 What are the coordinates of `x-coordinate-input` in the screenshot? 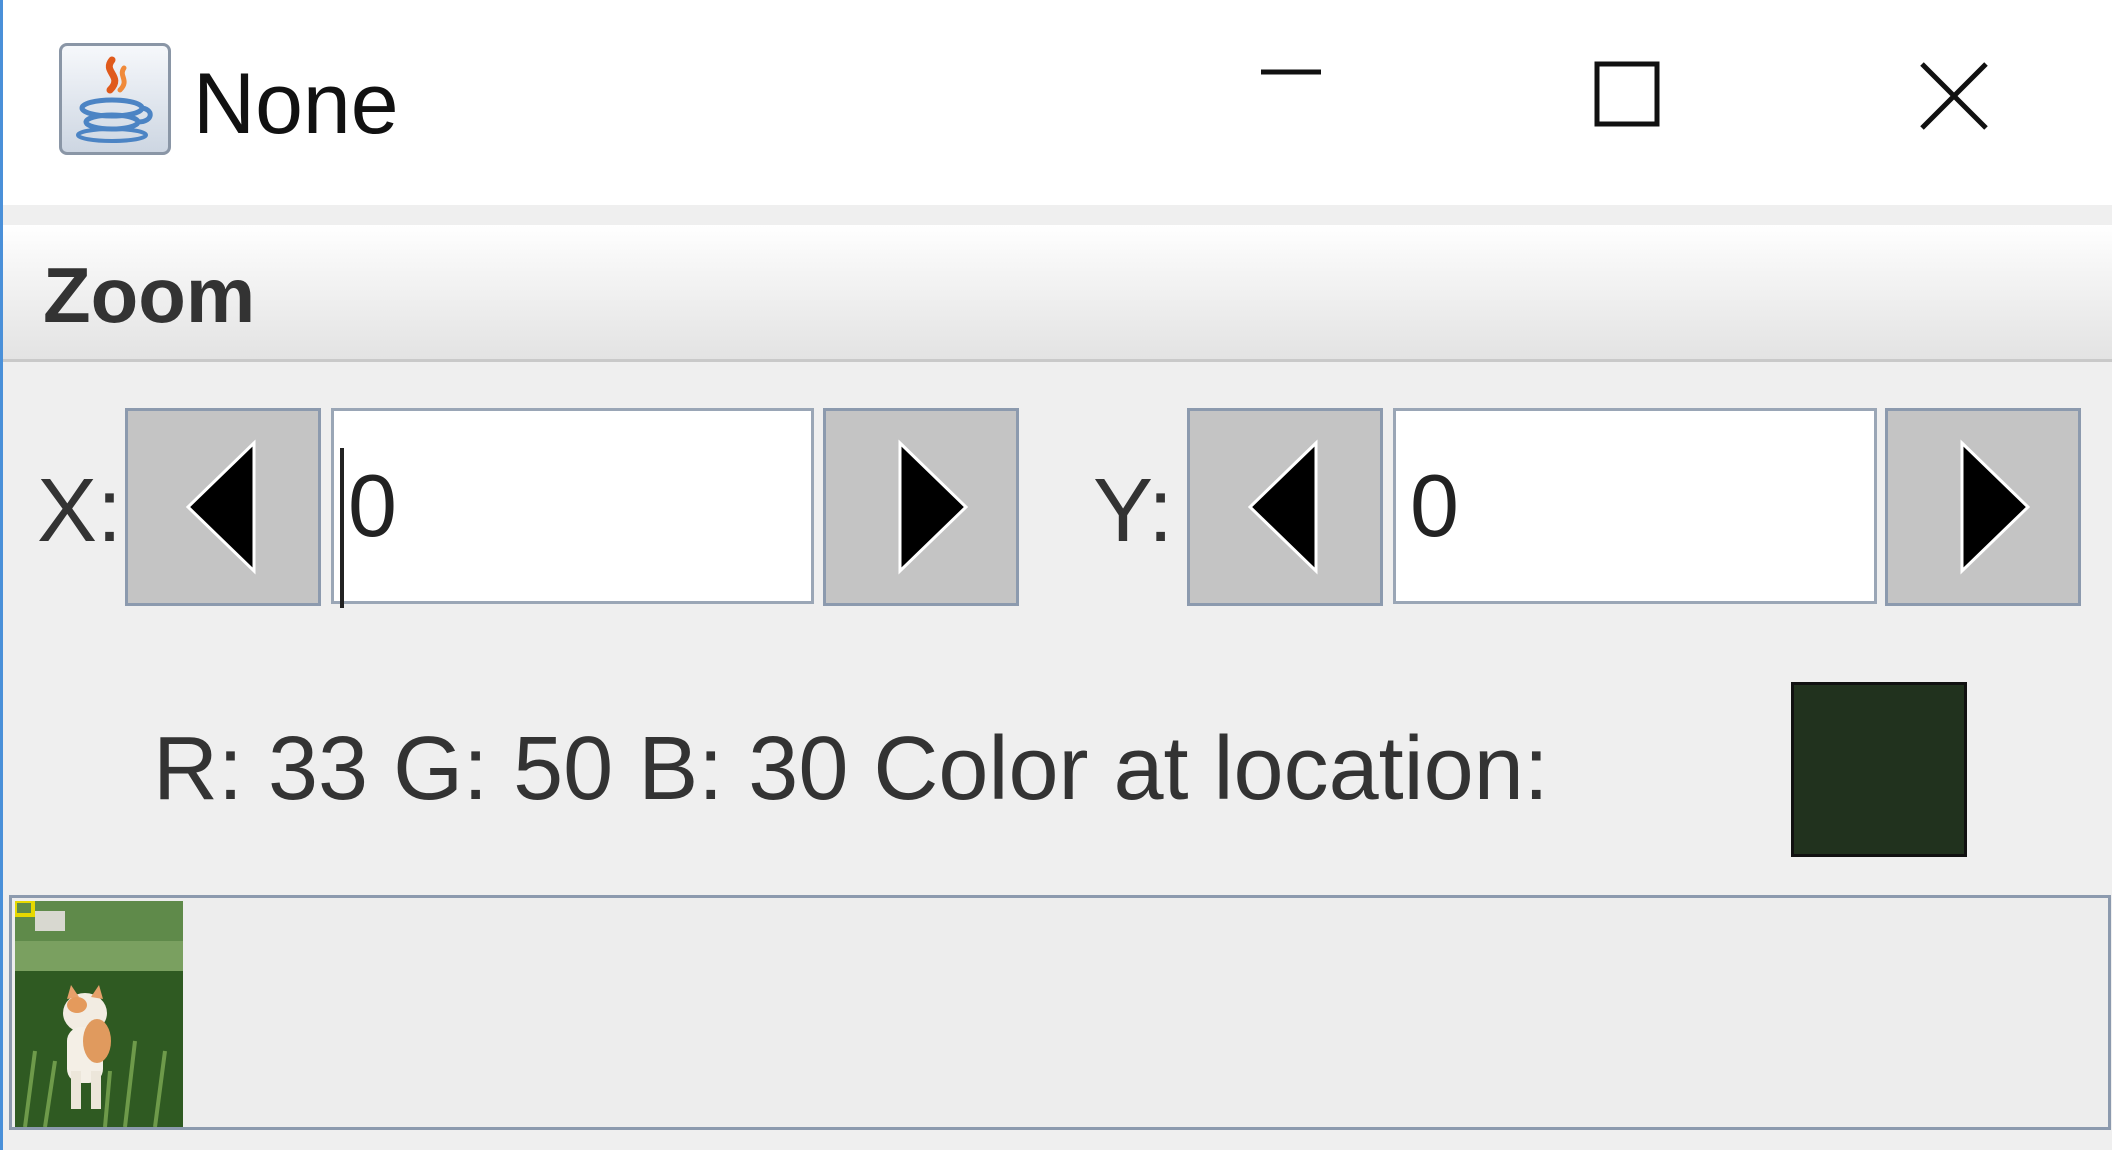 It's located at (572, 506).